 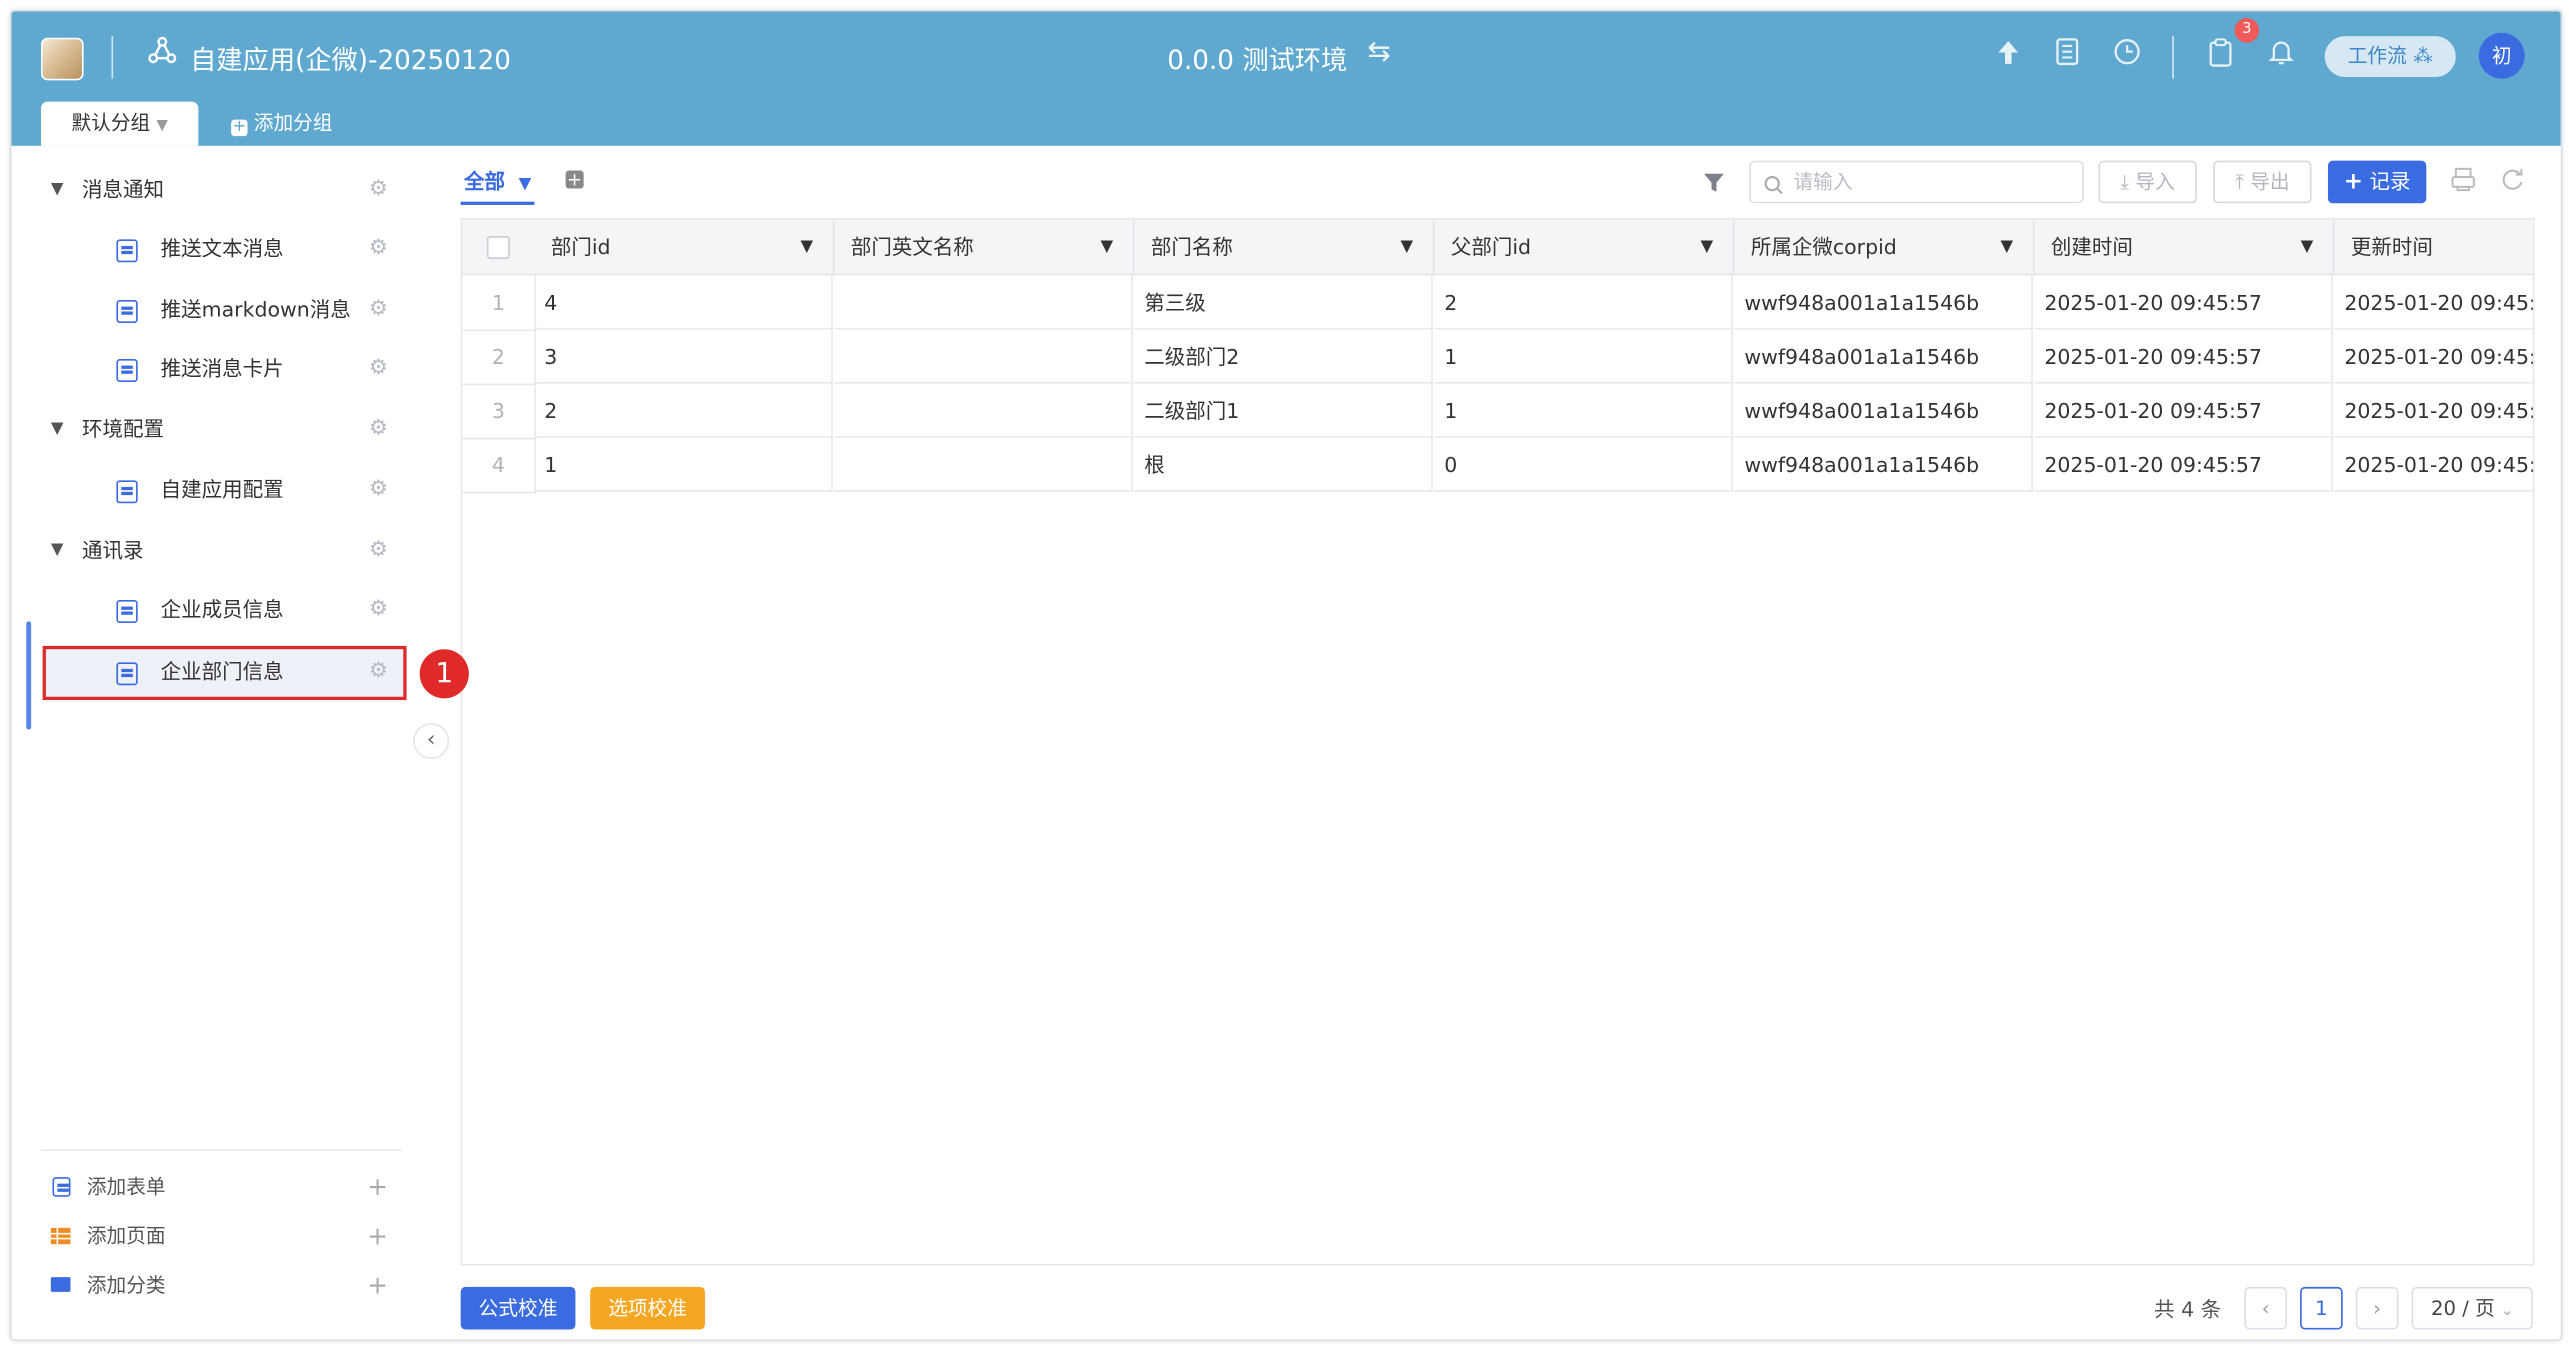 I want to click on column-header-dept-name: 部门名称 ▼, so click(x=1284, y=247).